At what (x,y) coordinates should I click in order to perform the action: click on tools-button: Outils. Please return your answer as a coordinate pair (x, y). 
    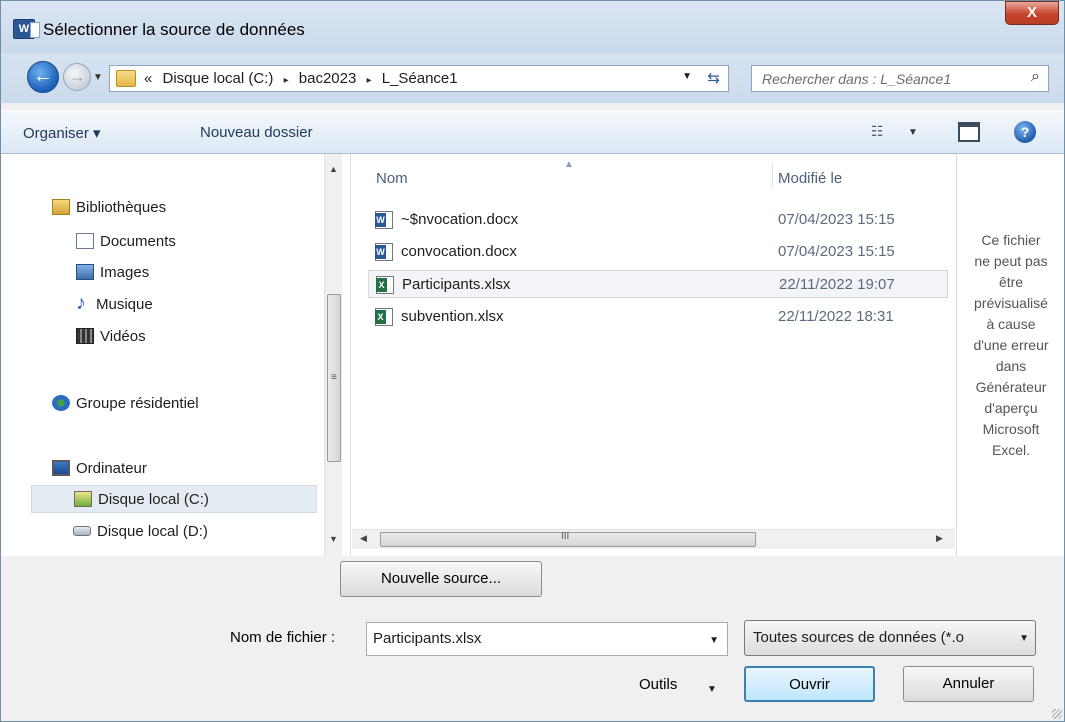
    Looking at the image, I should click on (658, 684).